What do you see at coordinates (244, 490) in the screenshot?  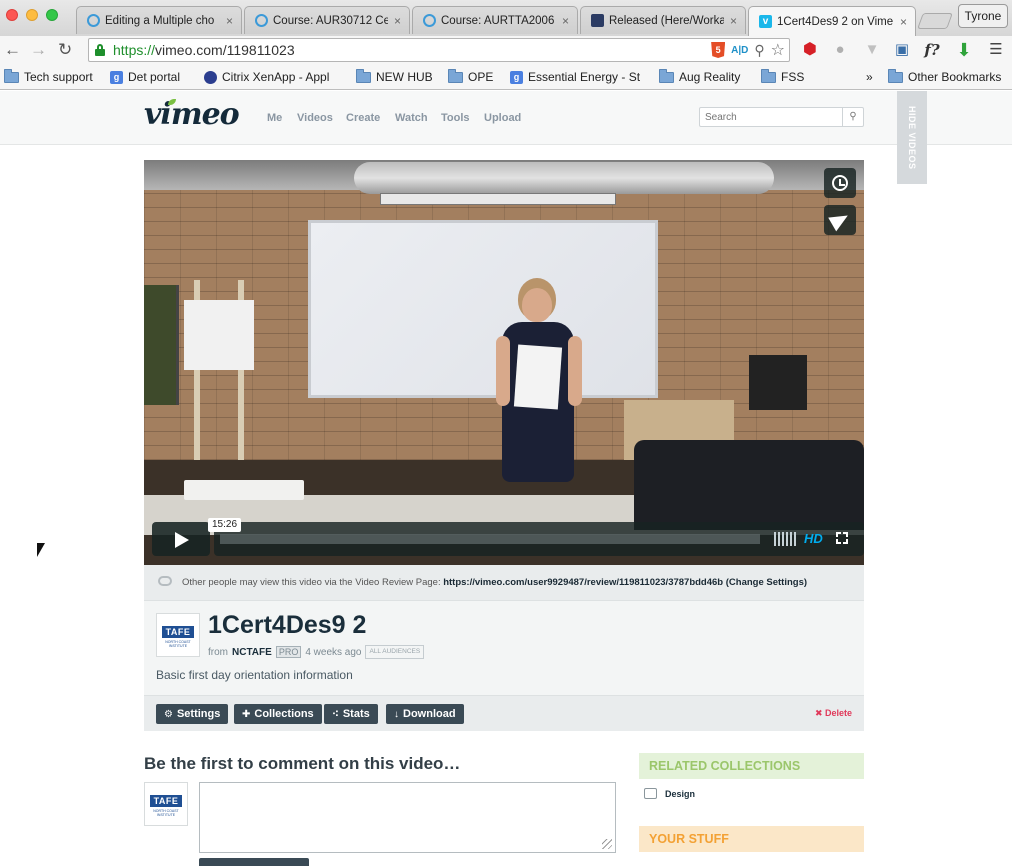 I see `video-frame-papers` at bounding box center [244, 490].